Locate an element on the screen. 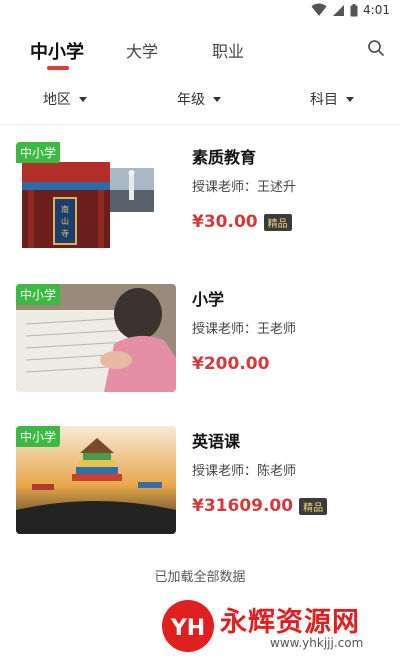 Image resolution: width=400 pixels, height=660 pixels. course-teacher: 授课老师：陈老师 is located at coordinates (244, 471).